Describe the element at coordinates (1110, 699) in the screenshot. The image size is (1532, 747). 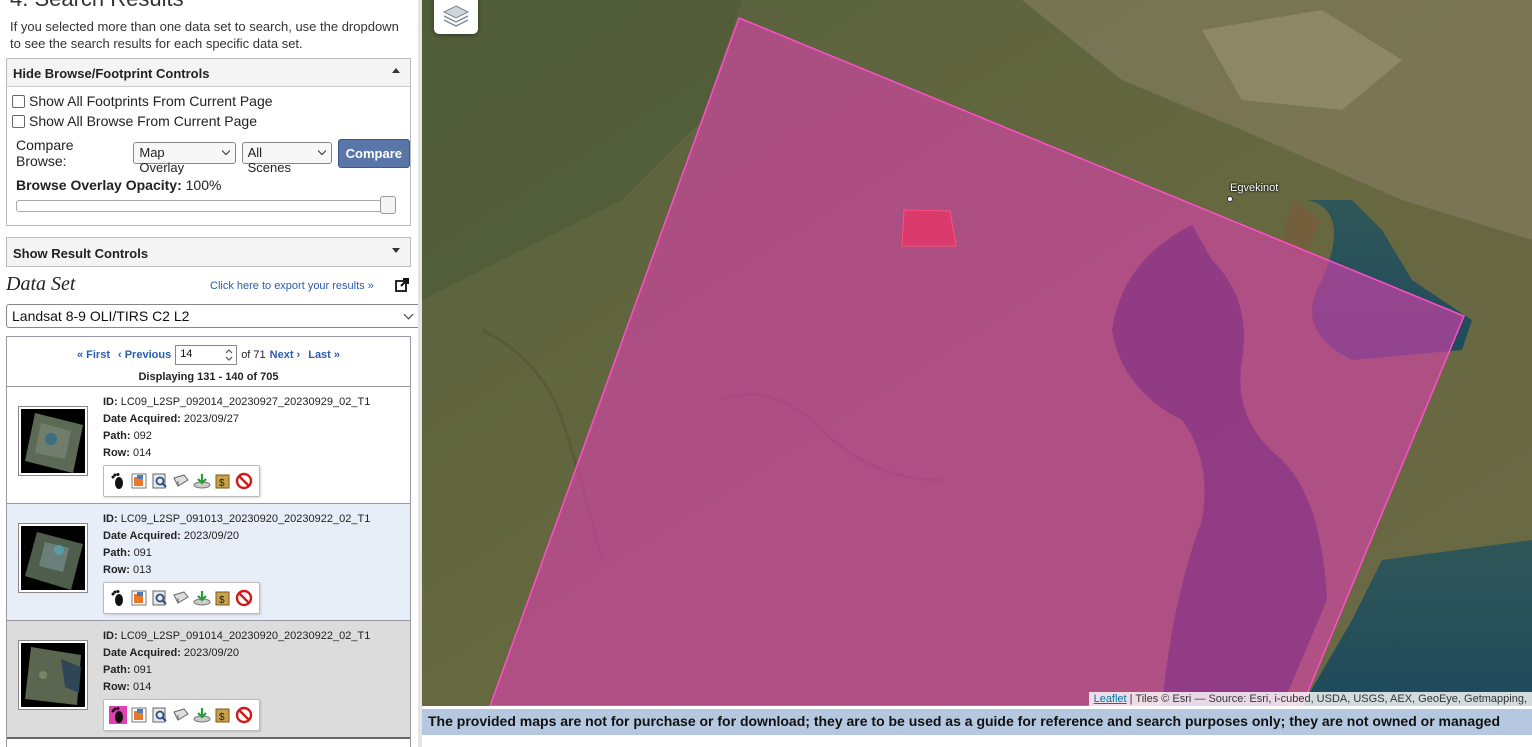
I see `leaflet-link: Leaflet` at that location.